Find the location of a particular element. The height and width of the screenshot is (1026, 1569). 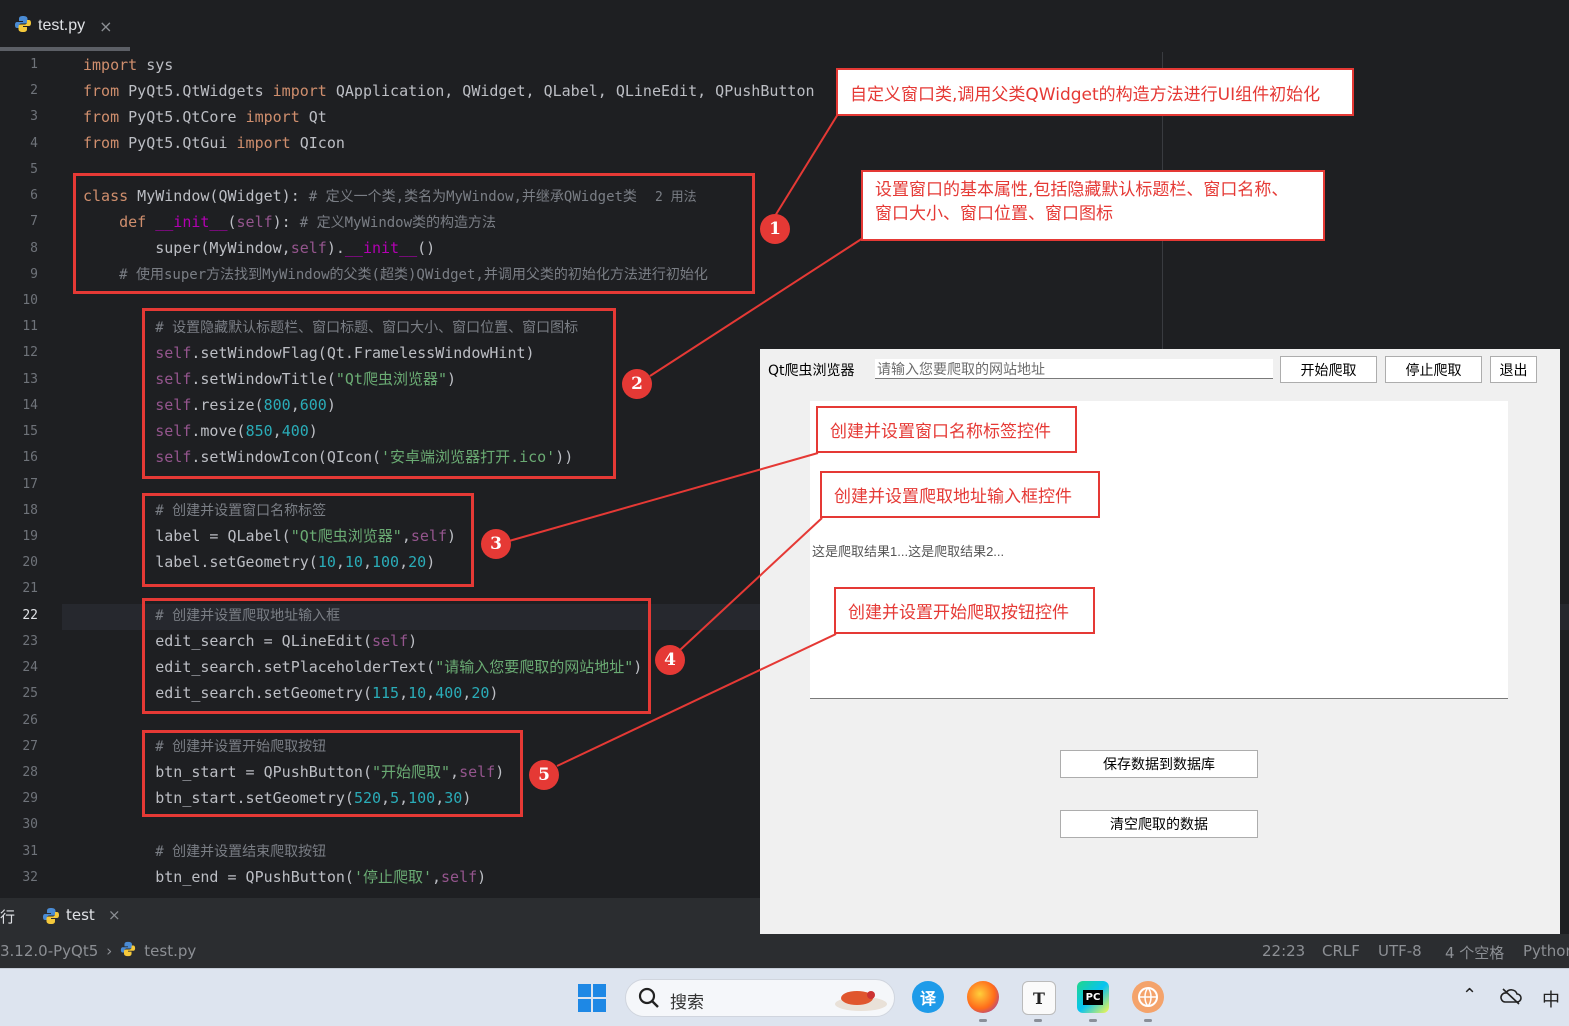

start-crawl-button: 开始爬取 is located at coordinates (1328, 369).